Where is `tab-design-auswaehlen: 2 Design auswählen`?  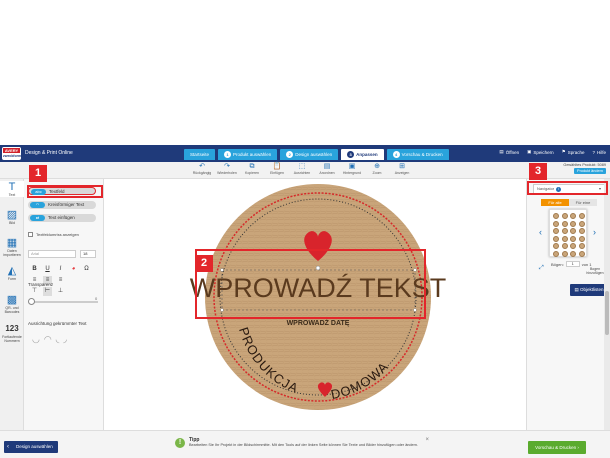 tab-design-auswaehlen: 2 Design auswählen is located at coordinates (309, 154).